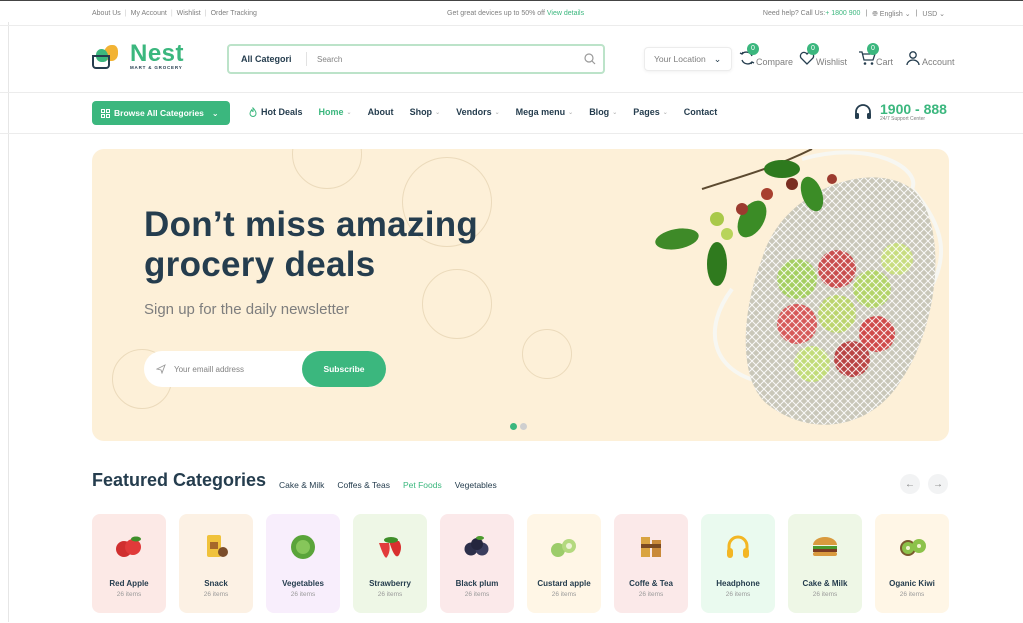  What do you see at coordinates (303, 563) in the screenshot?
I see `category-card: Vegetables 26 items` at bounding box center [303, 563].